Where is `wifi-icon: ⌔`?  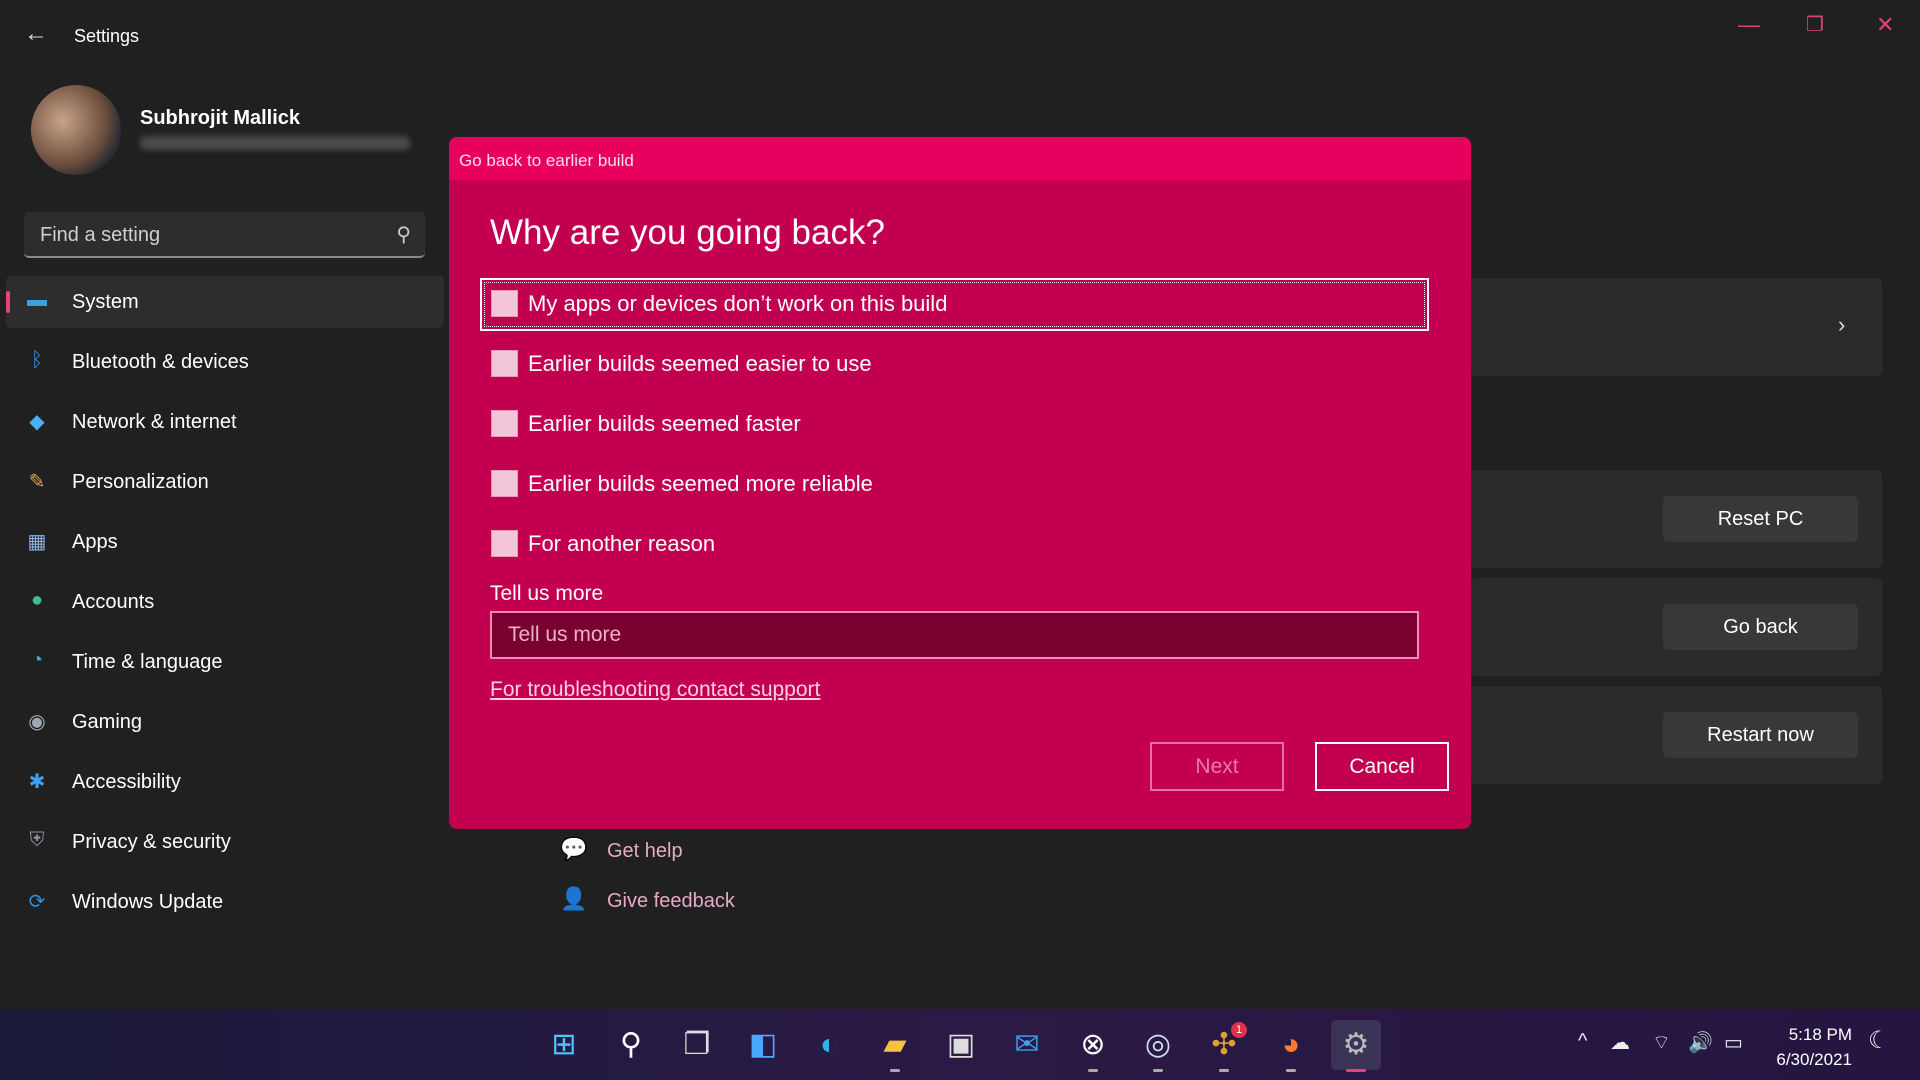 wifi-icon: ⌔ is located at coordinates (1661, 1042).